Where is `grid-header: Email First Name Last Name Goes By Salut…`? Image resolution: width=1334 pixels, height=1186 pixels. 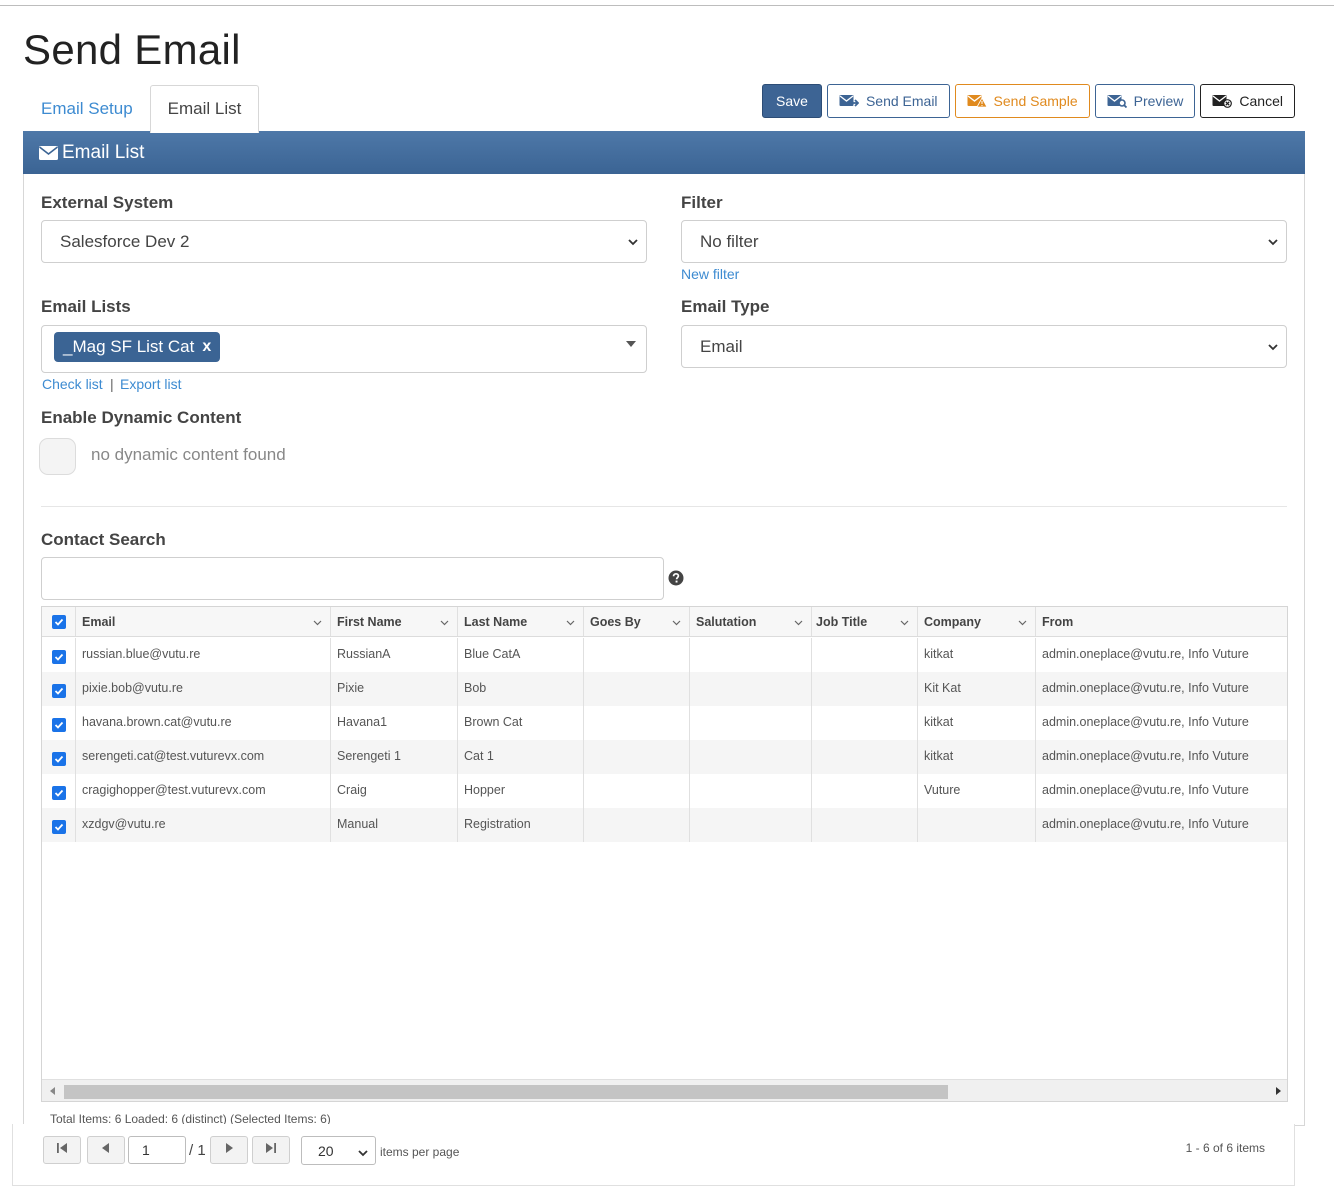 grid-header: Email First Name Last Name Goes By Salut… is located at coordinates (664, 622).